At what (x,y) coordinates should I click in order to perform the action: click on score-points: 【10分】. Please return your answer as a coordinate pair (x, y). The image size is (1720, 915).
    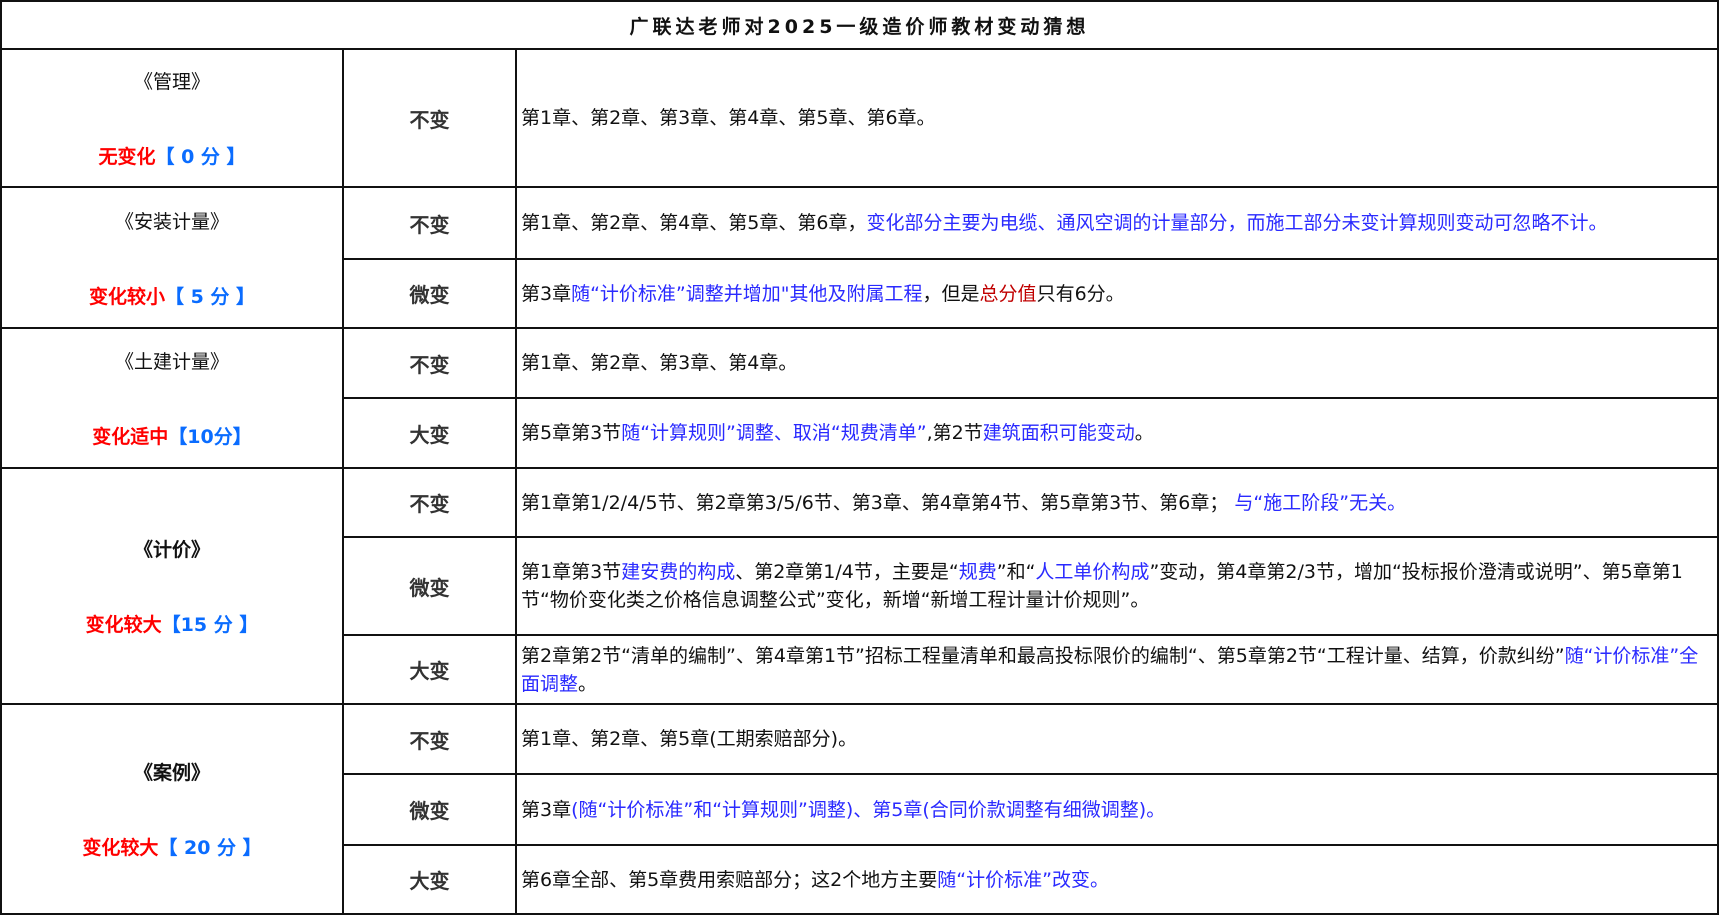
    Looking at the image, I should click on (210, 437).